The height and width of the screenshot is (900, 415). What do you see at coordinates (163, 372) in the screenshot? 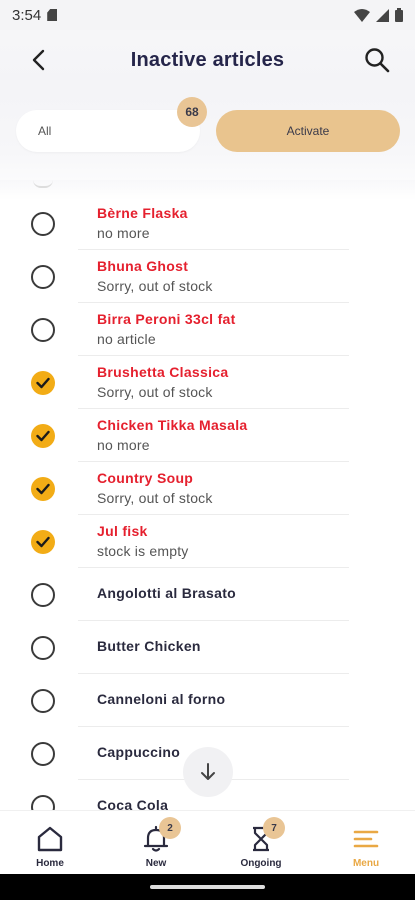
I see `item-name: Brushetta Classica` at bounding box center [163, 372].